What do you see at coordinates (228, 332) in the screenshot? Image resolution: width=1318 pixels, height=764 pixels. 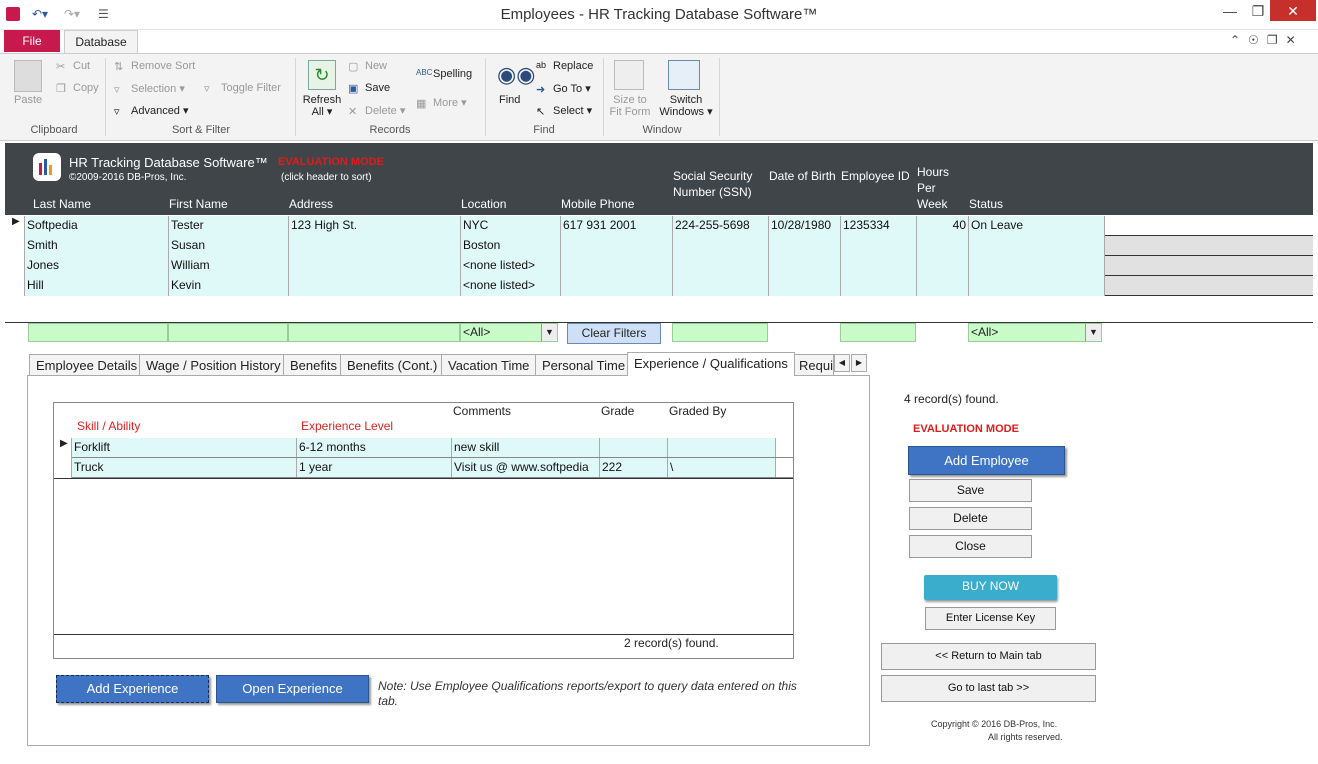 I see `filter-first` at bounding box center [228, 332].